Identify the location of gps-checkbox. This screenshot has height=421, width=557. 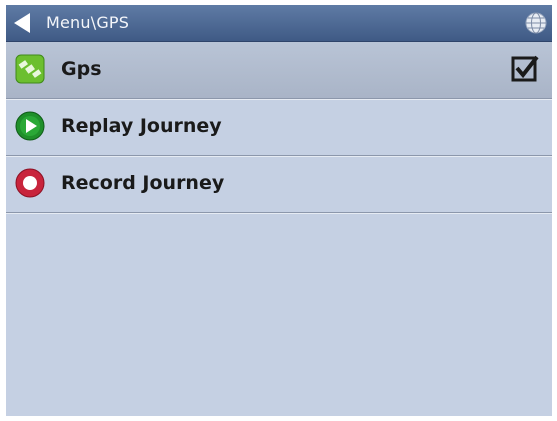
(525, 68).